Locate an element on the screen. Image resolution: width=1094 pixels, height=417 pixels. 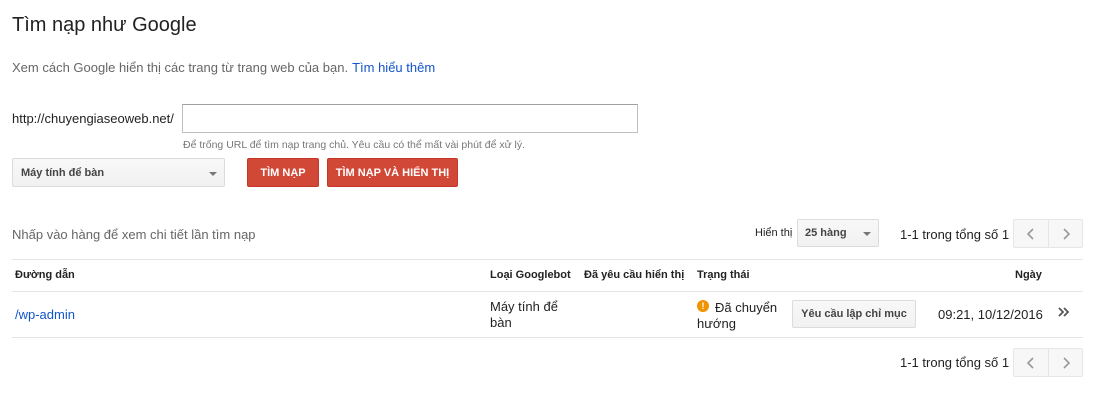
rows-per-page-select: 25 hàng is located at coordinates (838, 233).